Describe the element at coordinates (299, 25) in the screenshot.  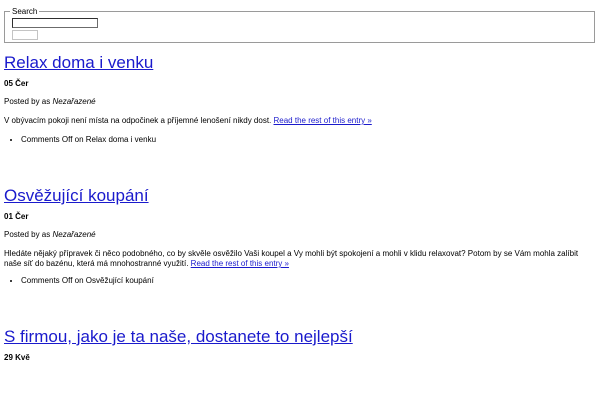
I see `search-form: Search` at that location.